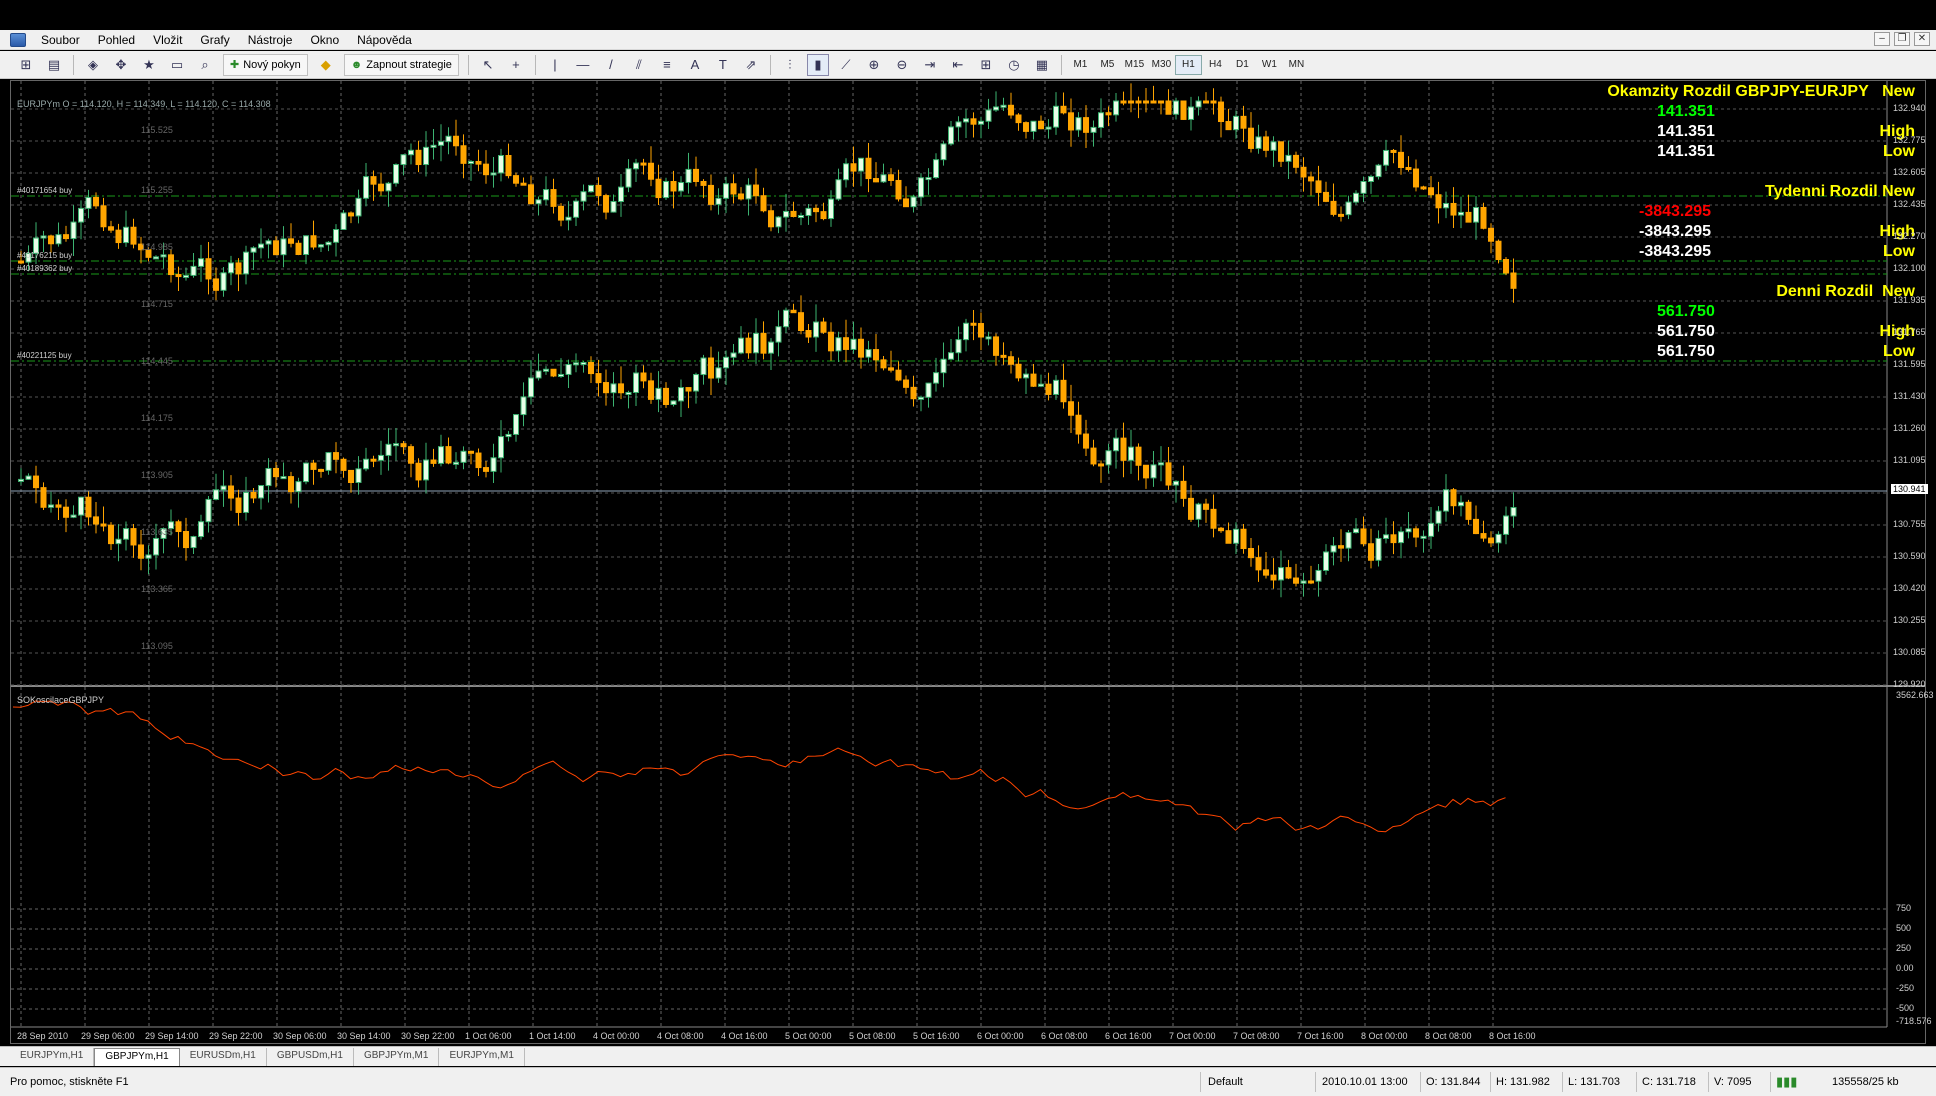  What do you see at coordinates (1225, 1082) in the screenshot?
I see `status-profile: Default` at bounding box center [1225, 1082].